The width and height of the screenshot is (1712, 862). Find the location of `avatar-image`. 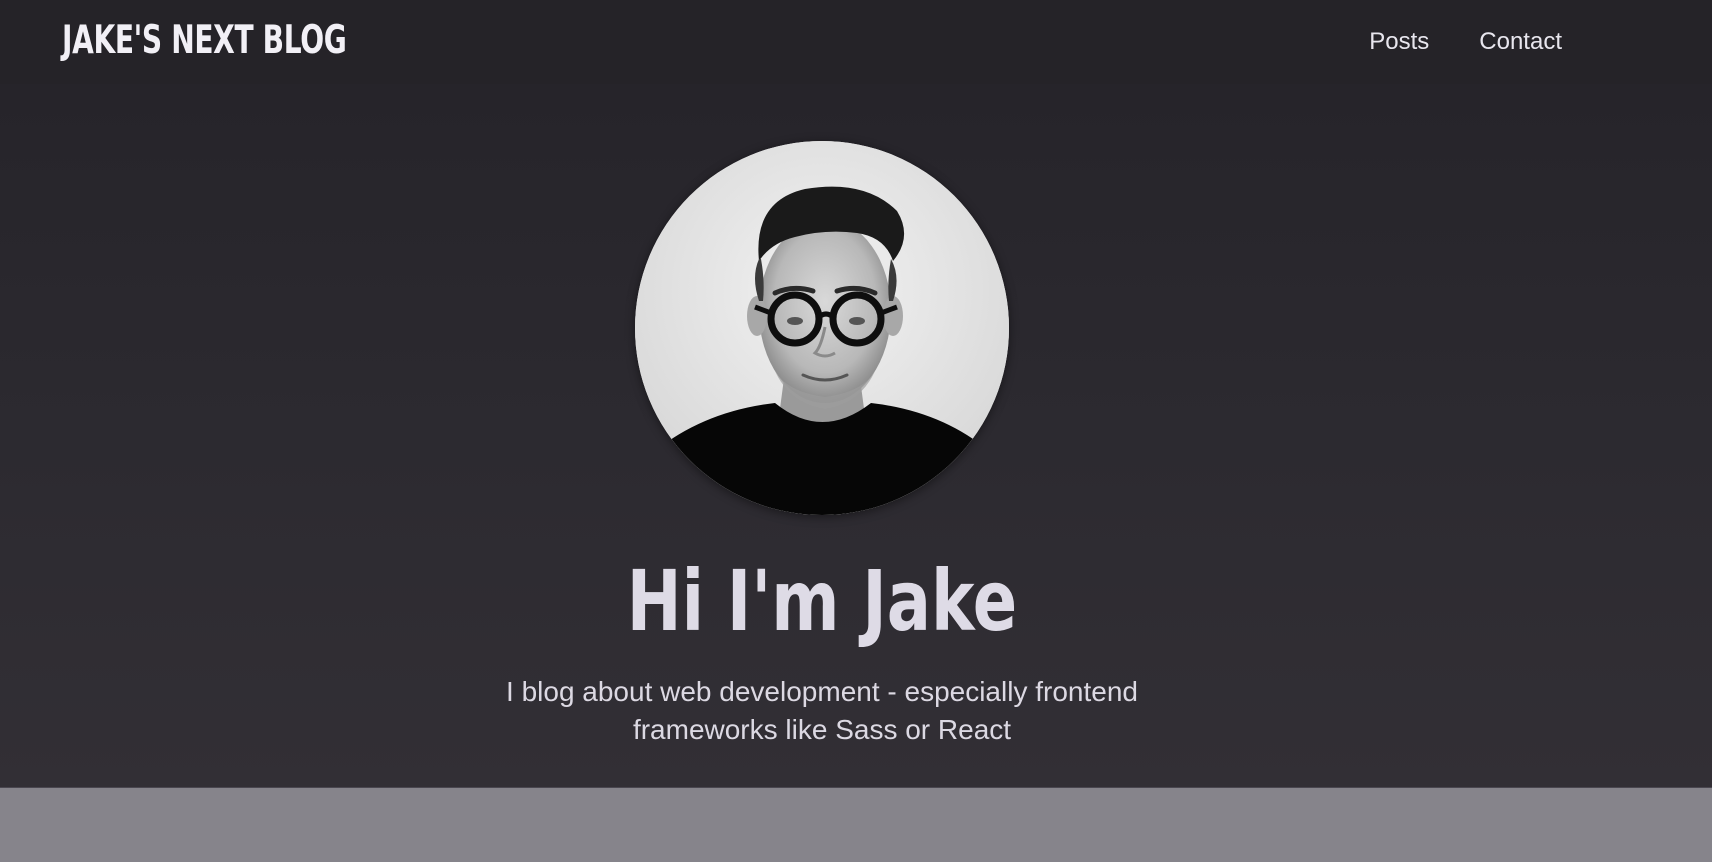

avatar-image is located at coordinates (822, 328).